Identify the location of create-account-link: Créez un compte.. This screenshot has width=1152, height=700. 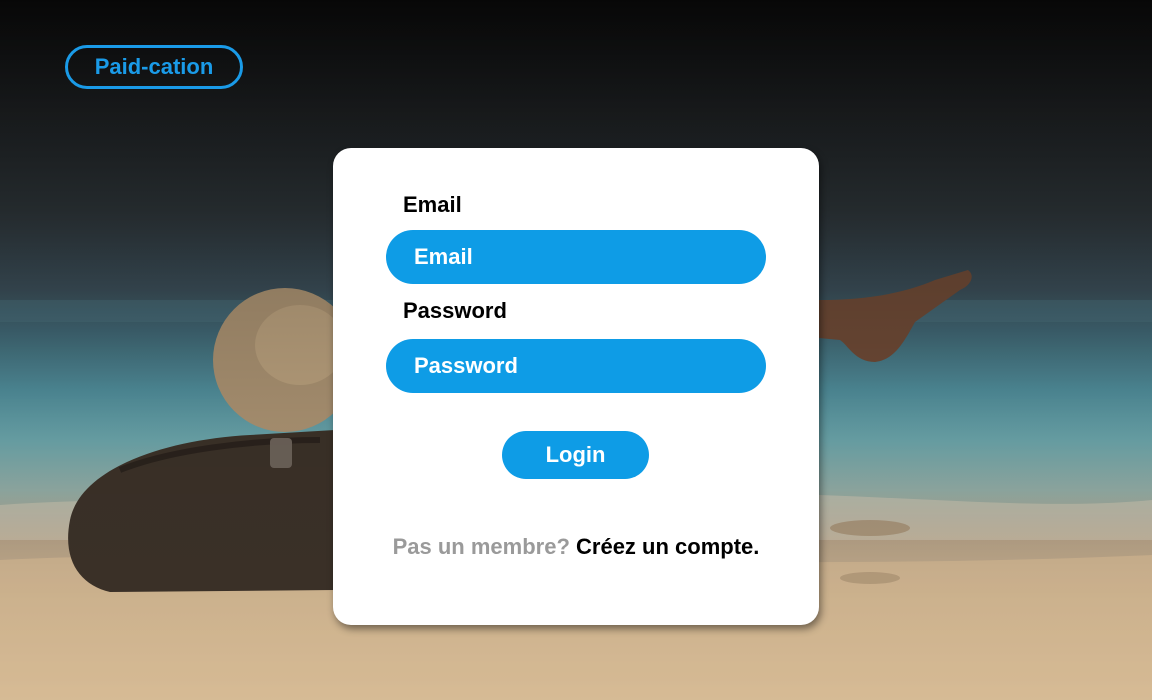
(667, 546).